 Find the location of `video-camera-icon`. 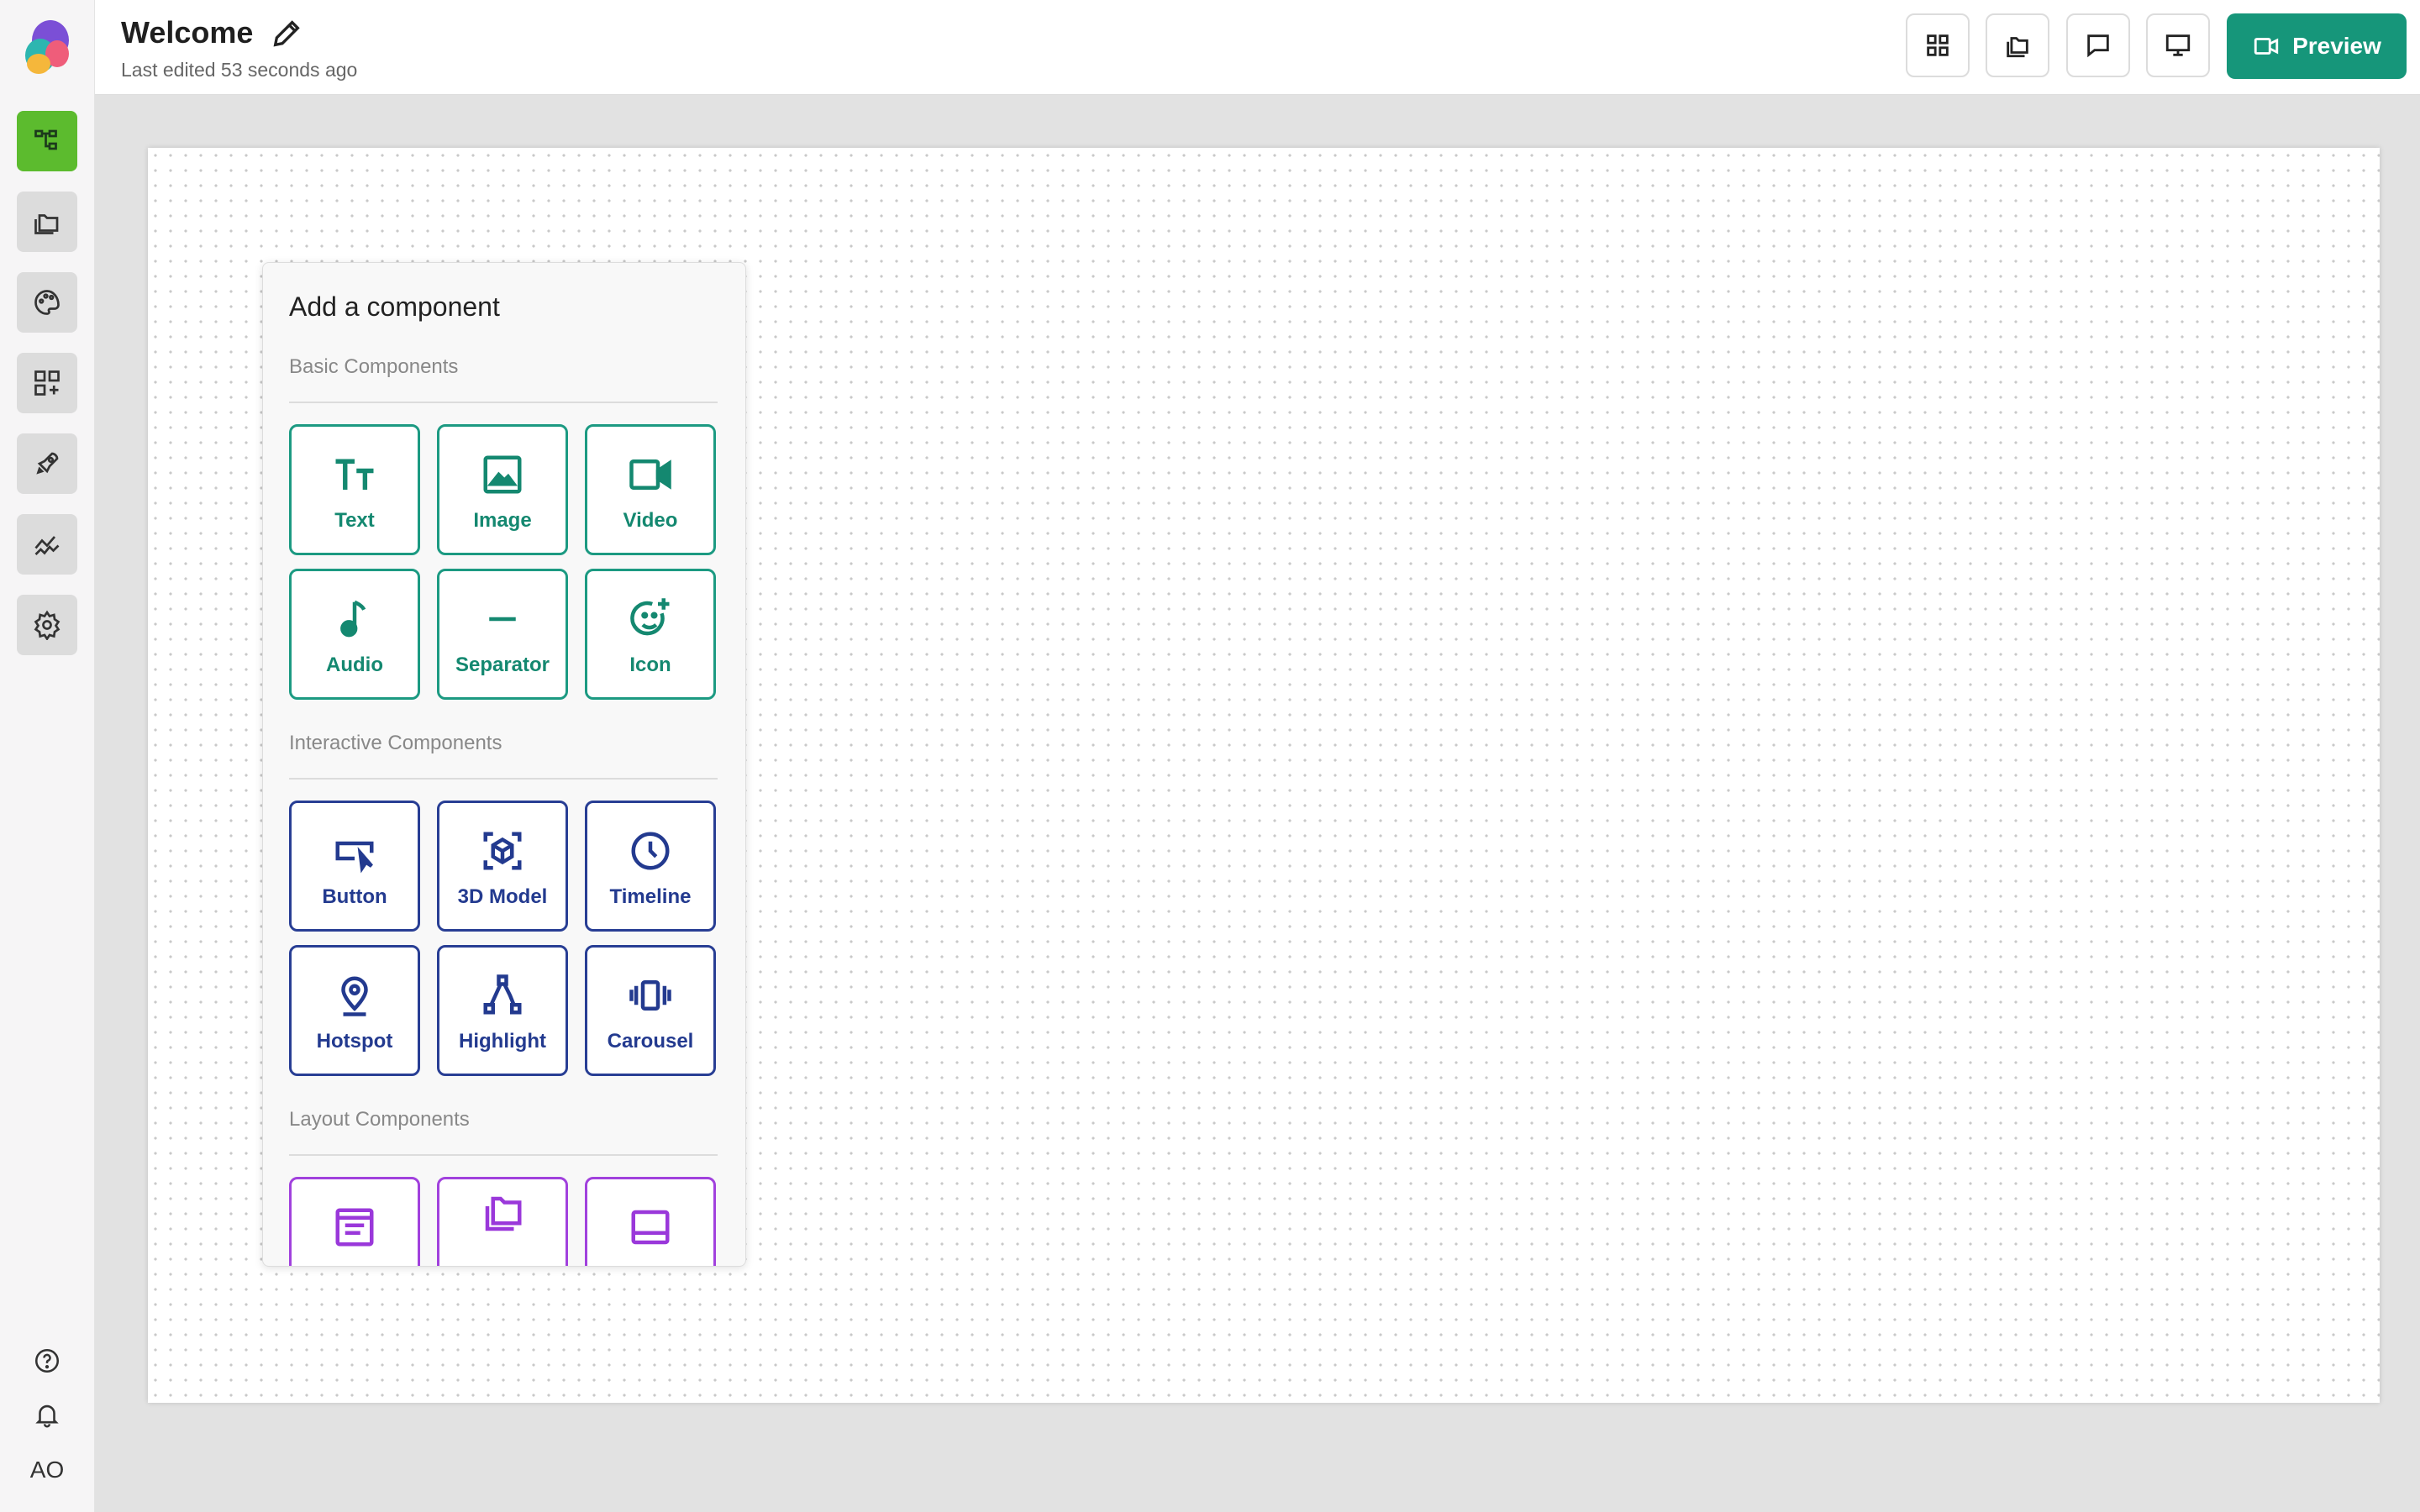

video-camera-icon is located at coordinates (2267, 46).